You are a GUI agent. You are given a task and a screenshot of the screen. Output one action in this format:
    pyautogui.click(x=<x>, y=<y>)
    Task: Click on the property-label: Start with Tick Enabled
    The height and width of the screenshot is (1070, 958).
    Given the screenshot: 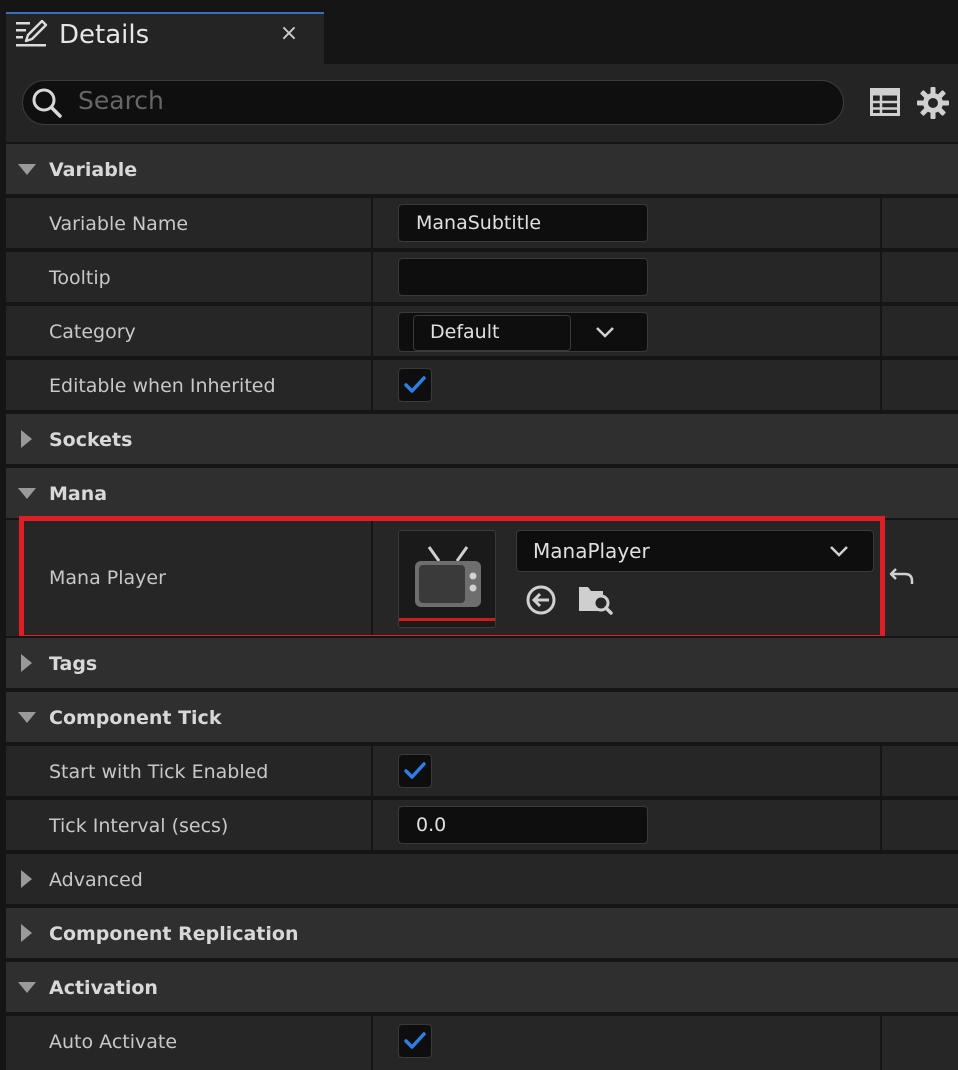 What is the action you would take?
    pyautogui.click(x=159, y=772)
    